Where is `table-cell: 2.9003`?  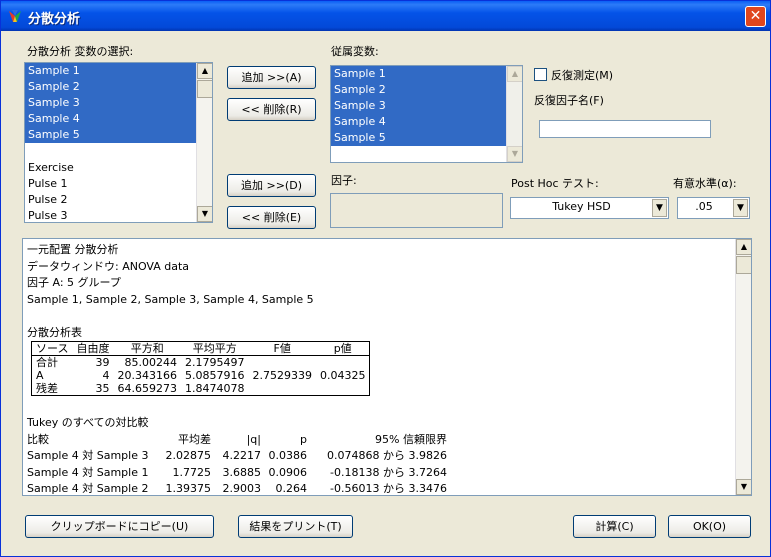 table-cell: 2.9003 is located at coordinates (242, 489).